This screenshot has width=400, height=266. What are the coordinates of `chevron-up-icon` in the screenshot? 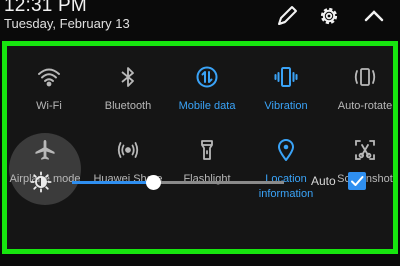 It's located at (374, 16).